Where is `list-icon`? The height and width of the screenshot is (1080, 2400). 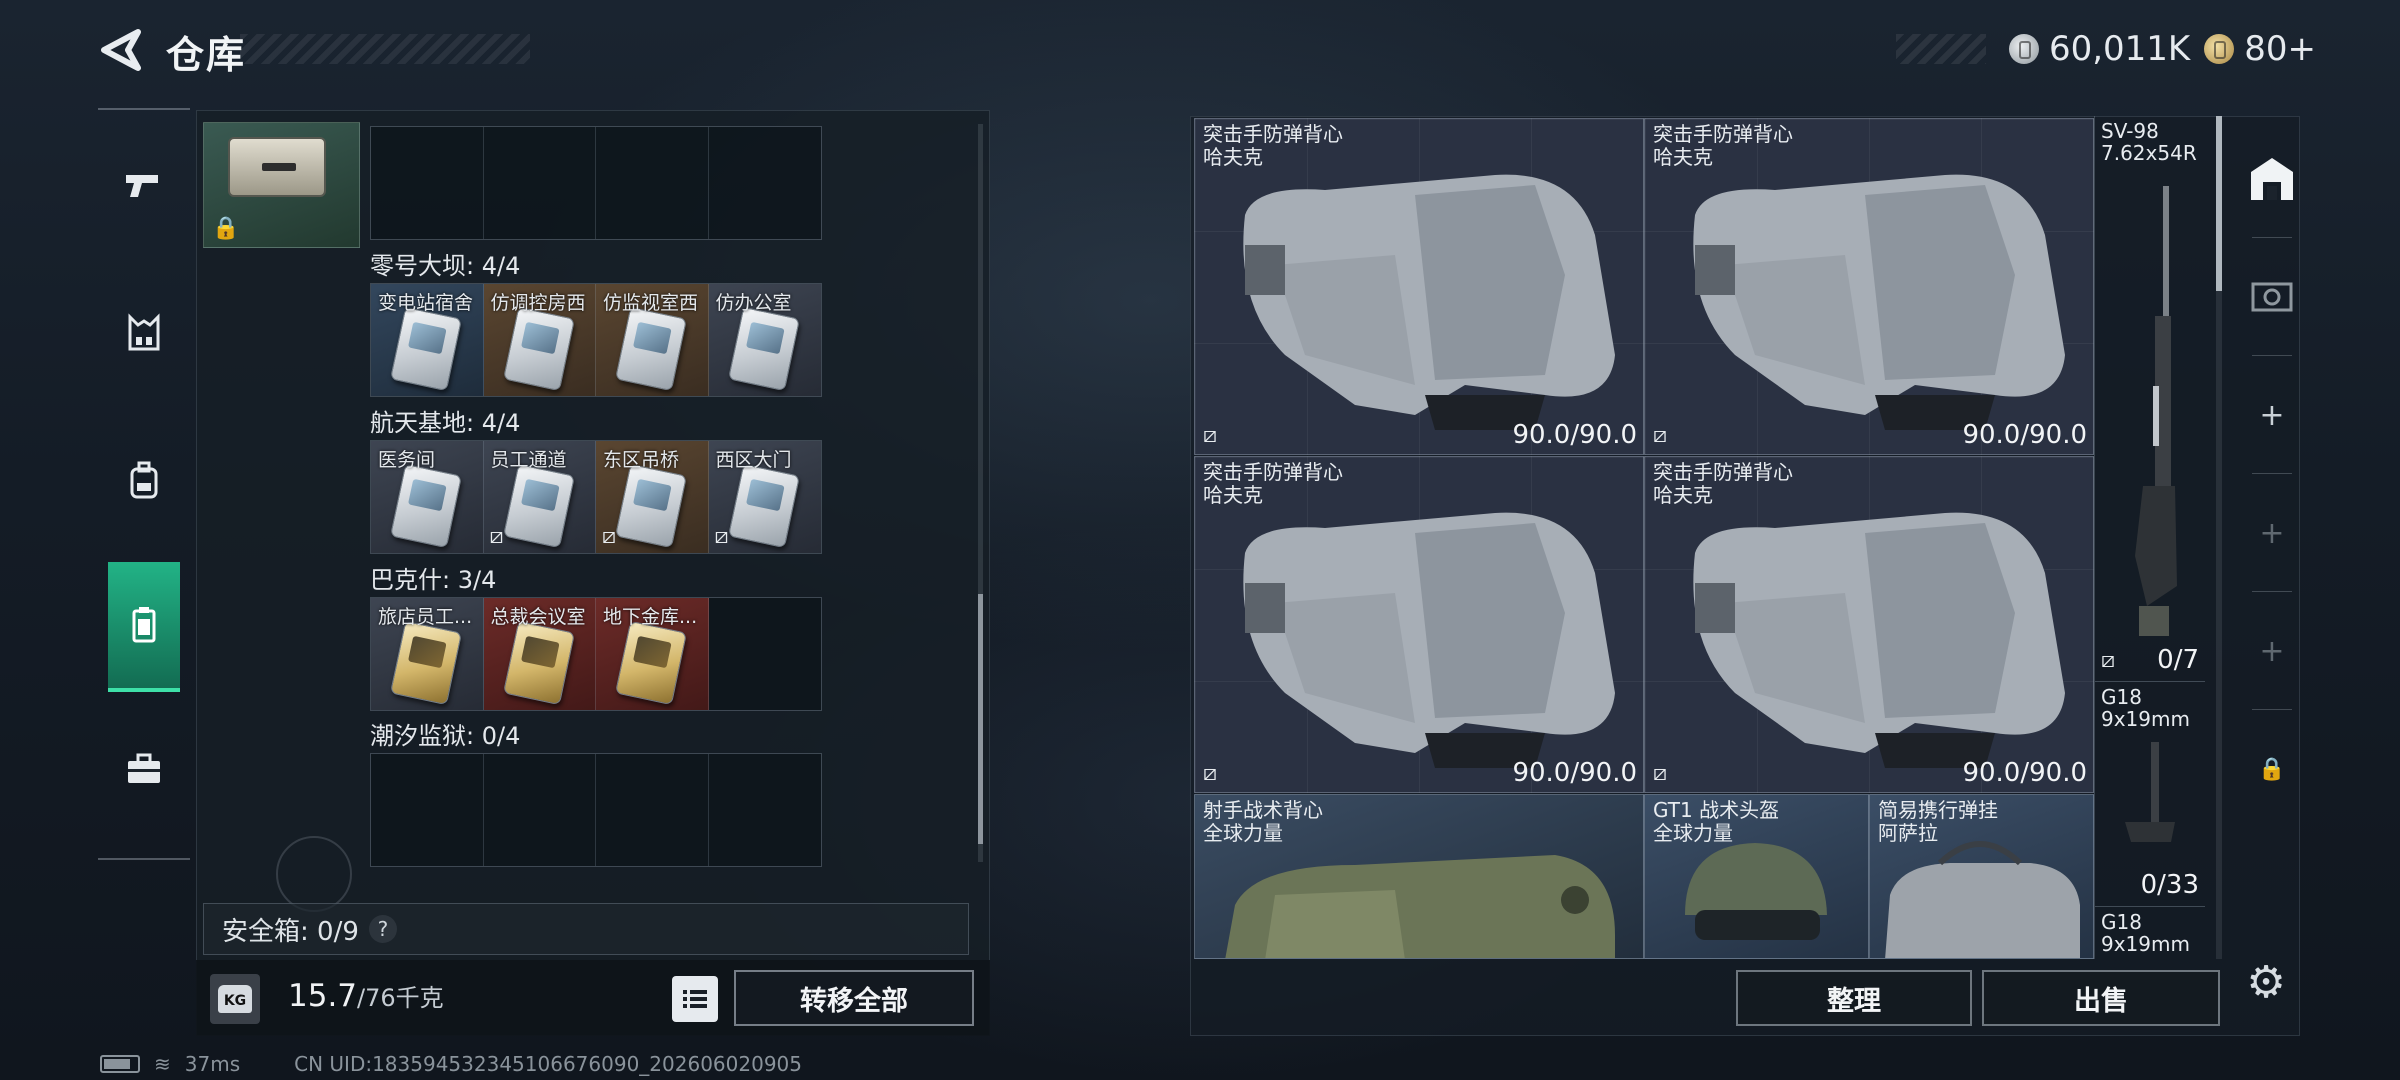
list-icon is located at coordinates (695, 999).